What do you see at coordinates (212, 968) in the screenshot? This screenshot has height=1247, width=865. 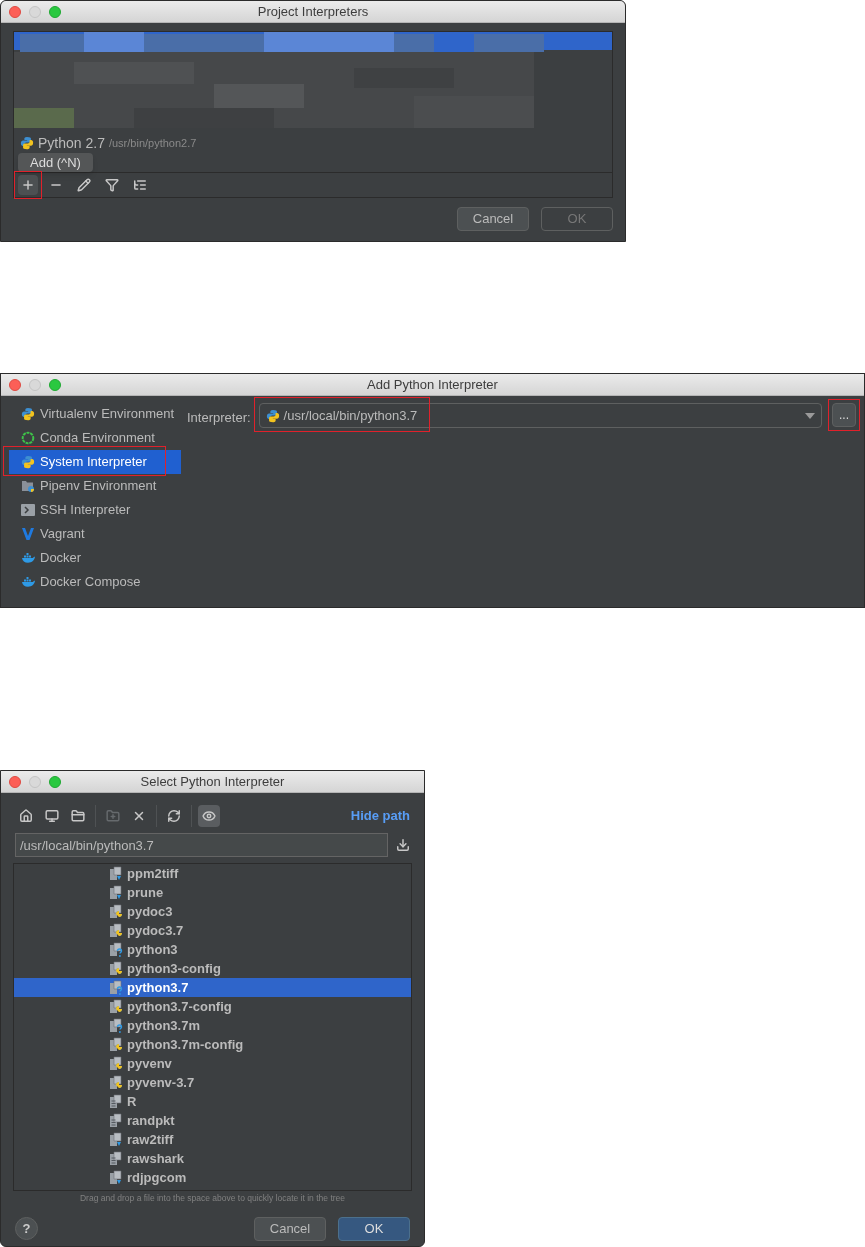 I see `tree-item: python3-config` at bounding box center [212, 968].